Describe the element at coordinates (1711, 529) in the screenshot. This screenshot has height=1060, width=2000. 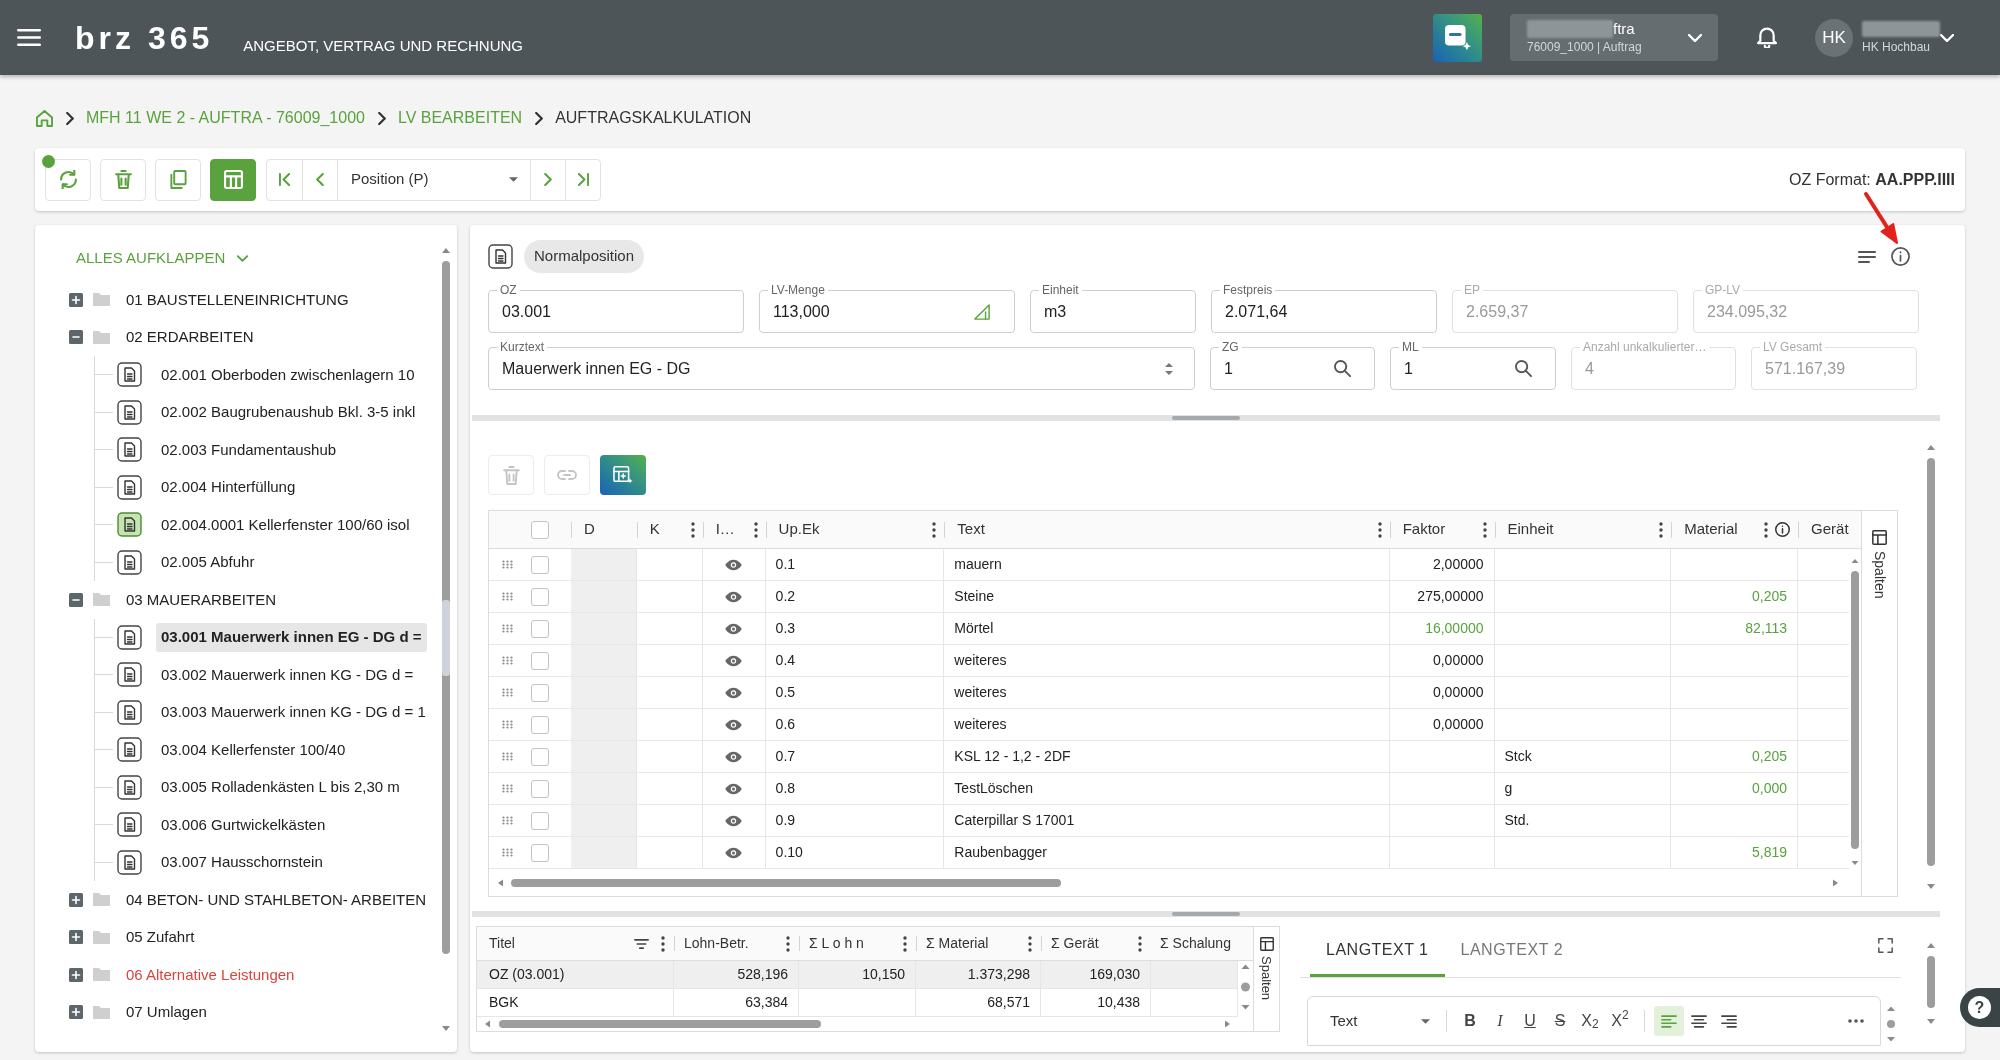
I see `column-header: Material` at that location.